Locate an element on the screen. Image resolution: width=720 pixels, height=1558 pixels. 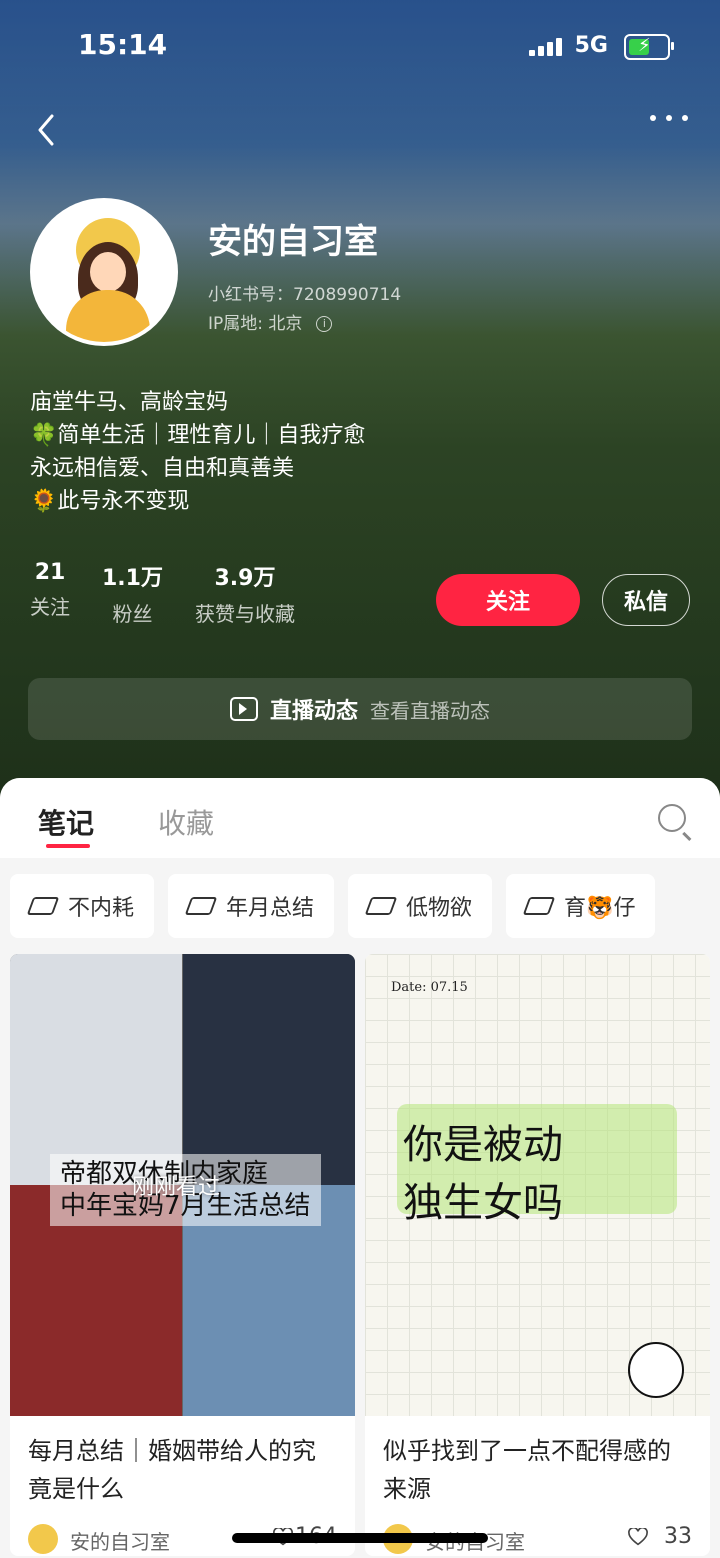
network-label: 5G is located at coordinates (591, 45).